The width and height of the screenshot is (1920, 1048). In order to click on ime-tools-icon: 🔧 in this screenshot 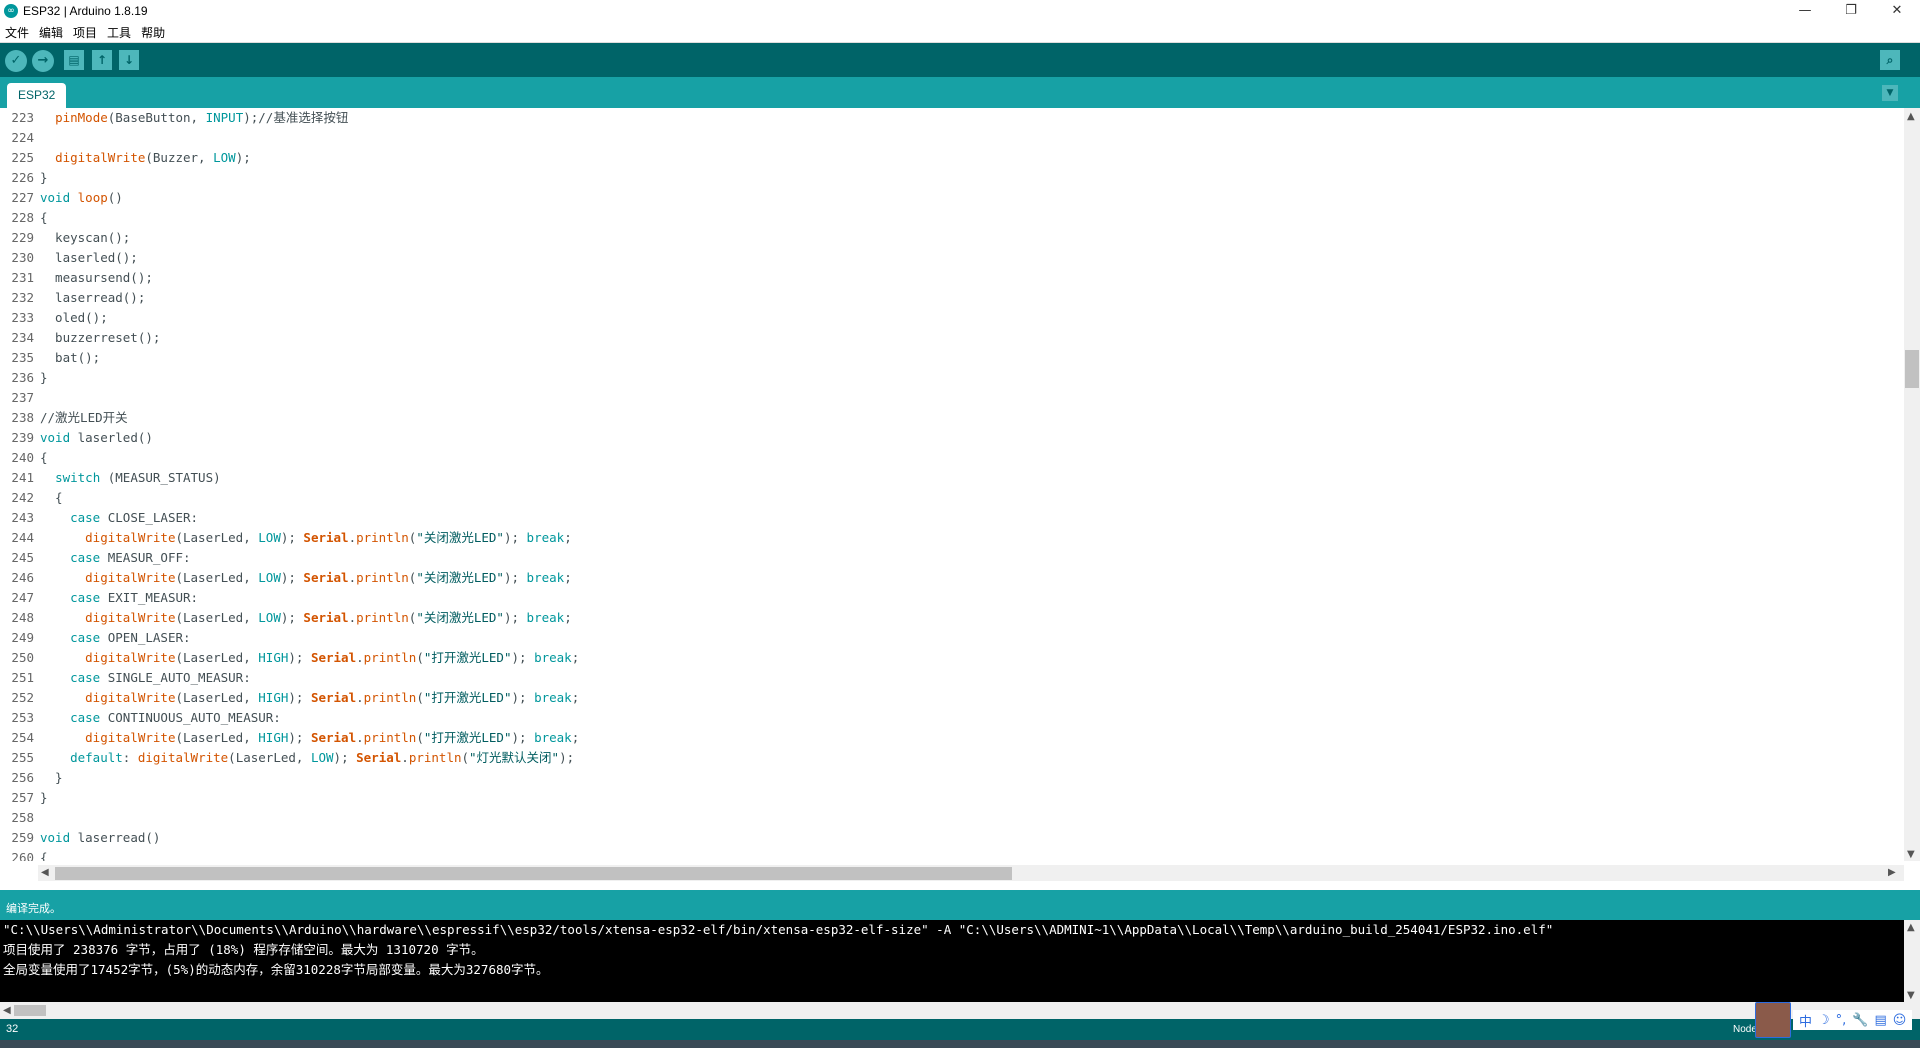, I will do `click(1860, 1020)`.